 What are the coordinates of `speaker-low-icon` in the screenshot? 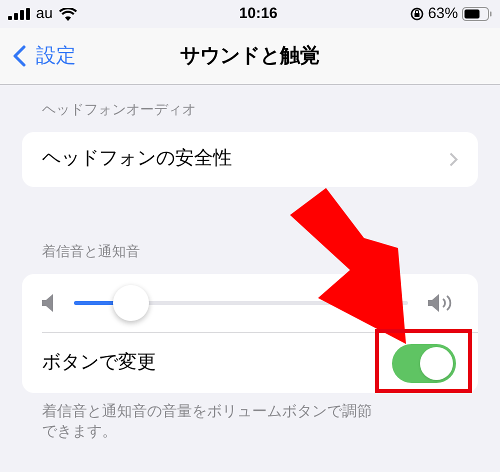 It's located at (48, 303).